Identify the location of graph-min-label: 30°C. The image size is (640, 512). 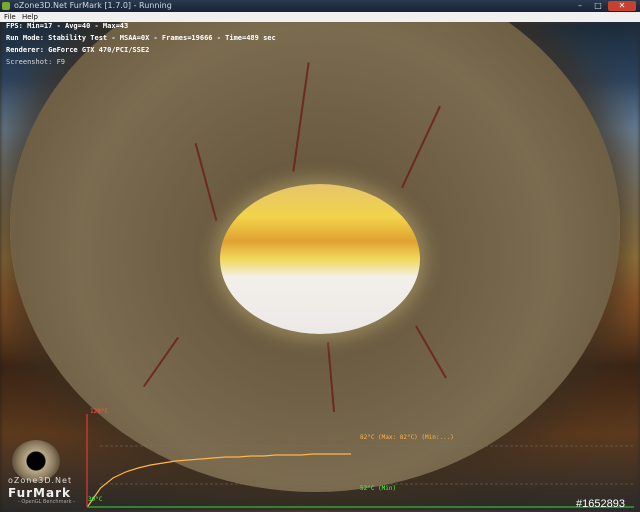
(95, 499).